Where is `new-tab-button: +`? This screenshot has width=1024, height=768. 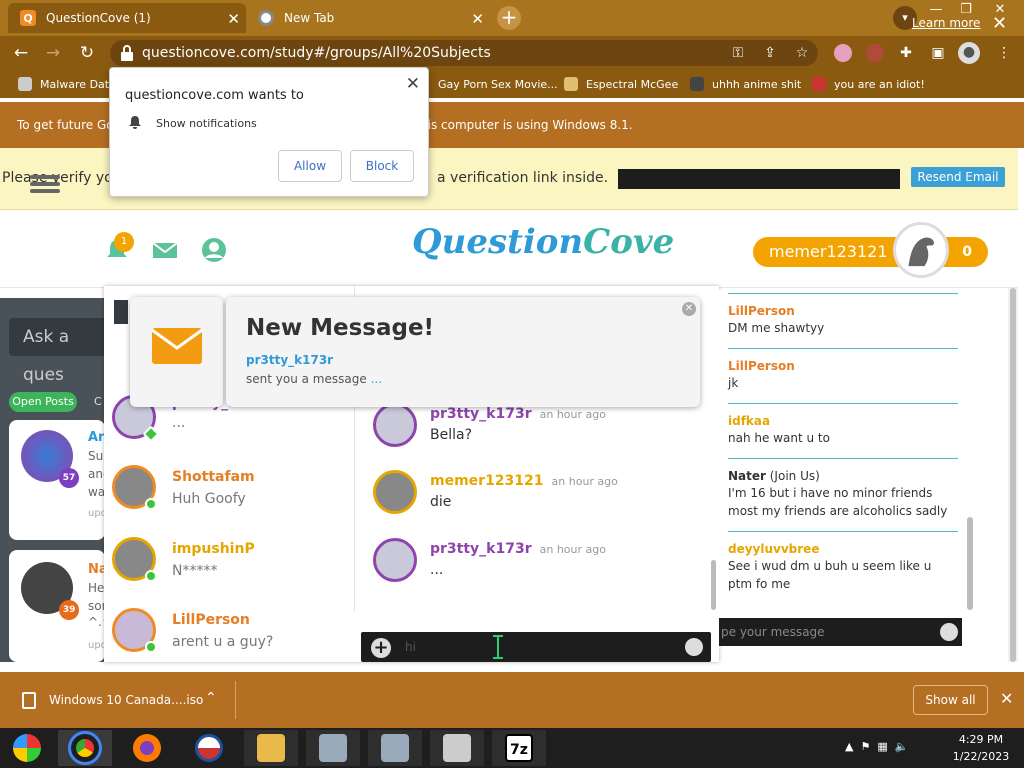 new-tab-button: + is located at coordinates (509, 18).